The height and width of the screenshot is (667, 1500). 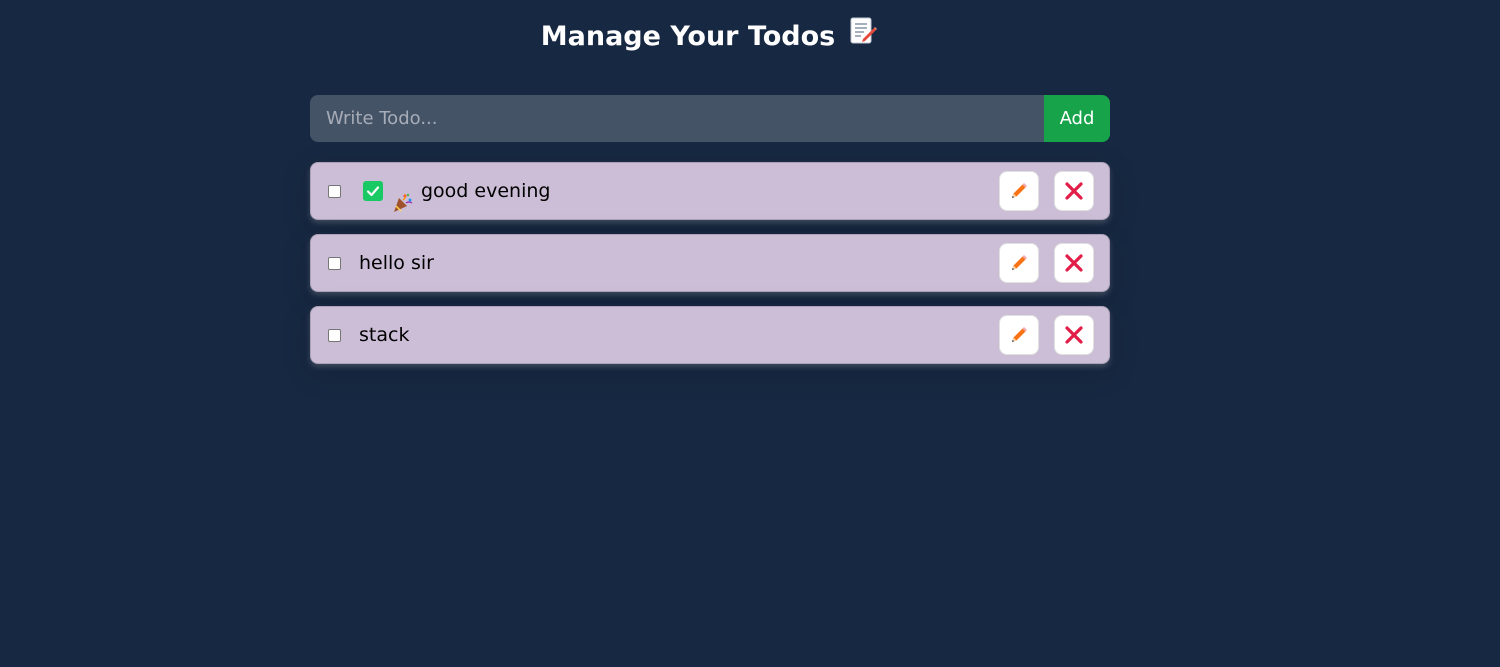 What do you see at coordinates (402, 196) in the screenshot?
I see `party-popper-icon` at bounding box center [402, 196].